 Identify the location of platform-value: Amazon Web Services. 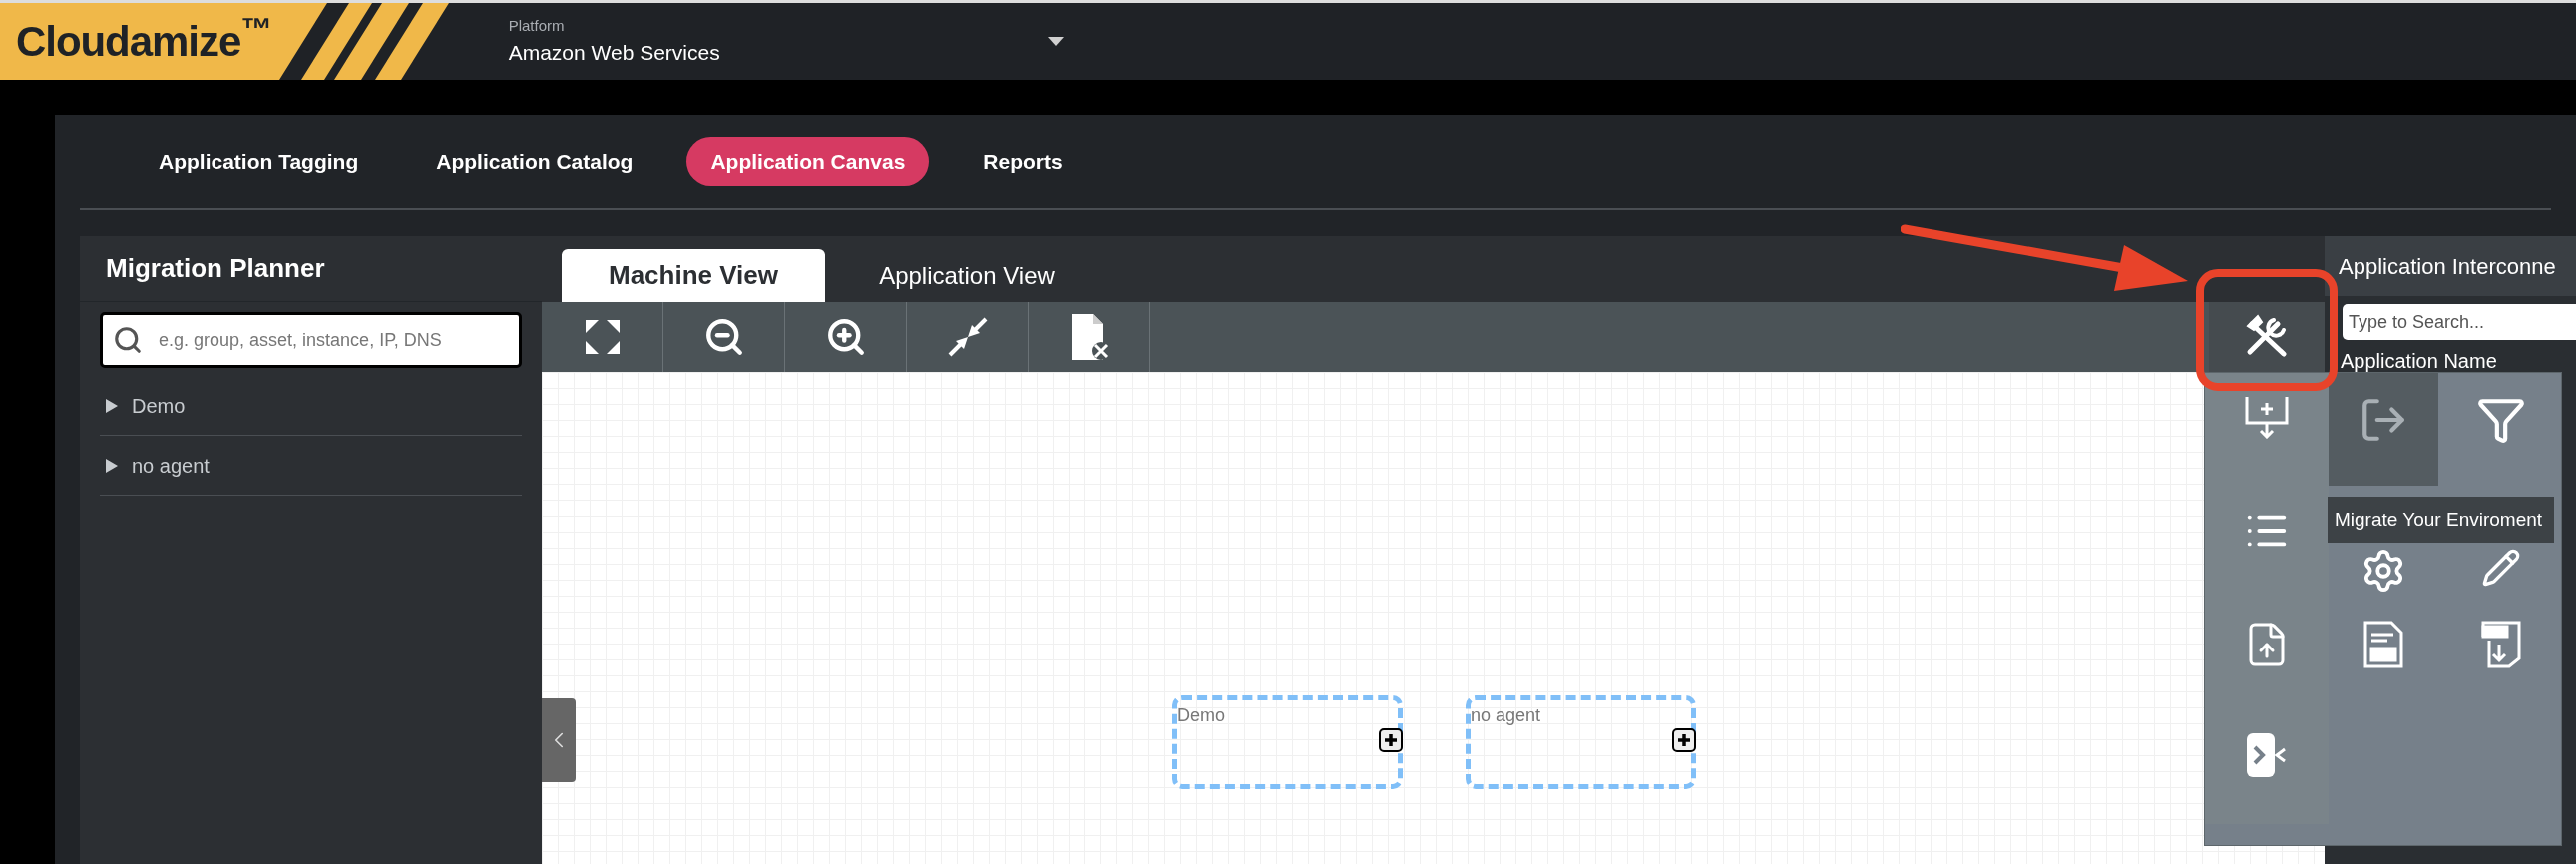
(778, 53).